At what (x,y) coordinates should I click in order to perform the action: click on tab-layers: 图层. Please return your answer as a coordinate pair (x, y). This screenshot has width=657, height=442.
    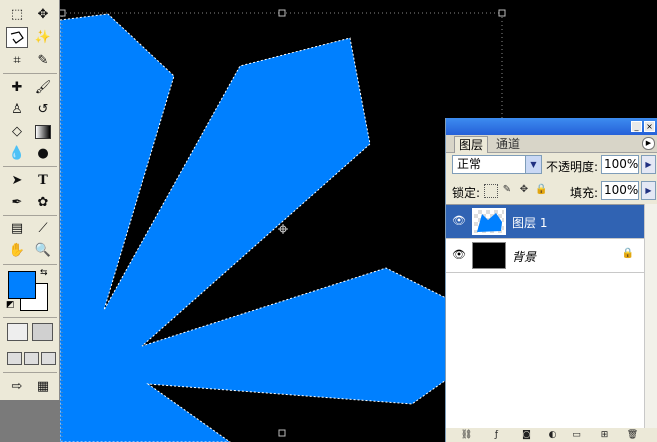
    Looking at the image, I should click on (471, 144).